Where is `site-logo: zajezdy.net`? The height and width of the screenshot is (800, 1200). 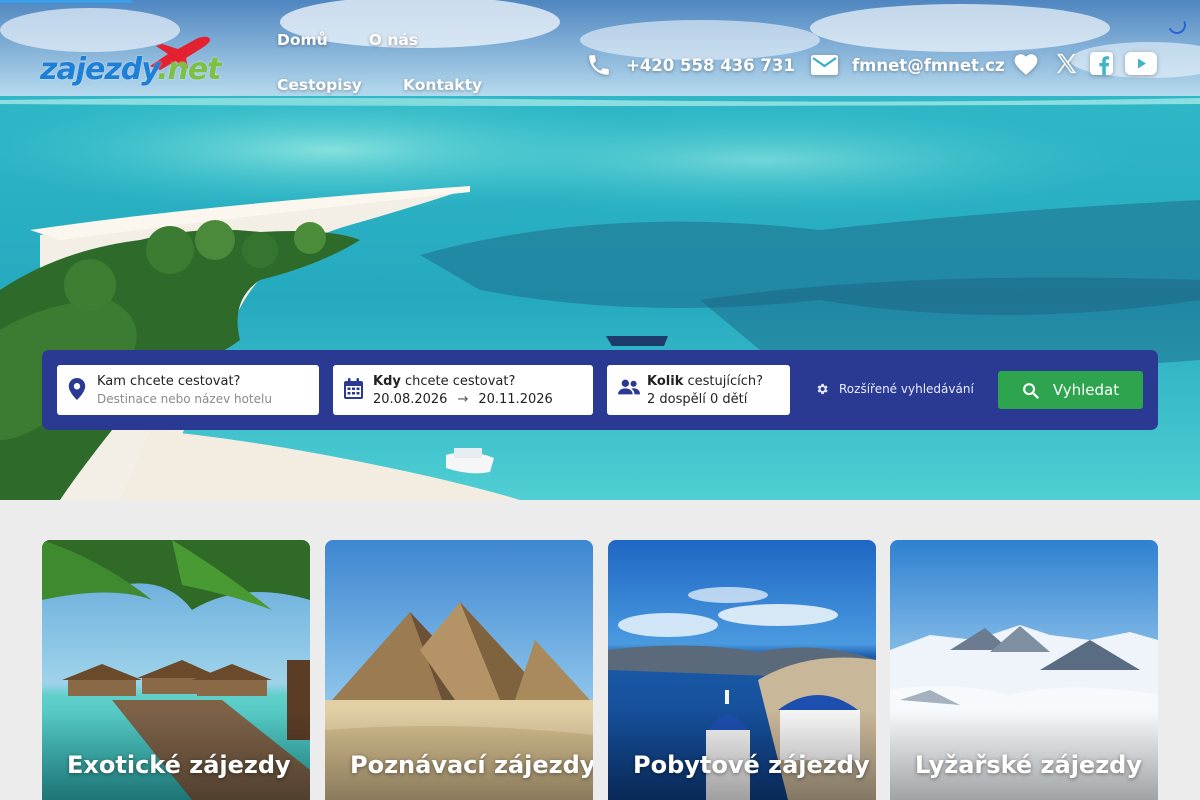
site-logo: zajezdy.net is located at coordinates (142, 68).